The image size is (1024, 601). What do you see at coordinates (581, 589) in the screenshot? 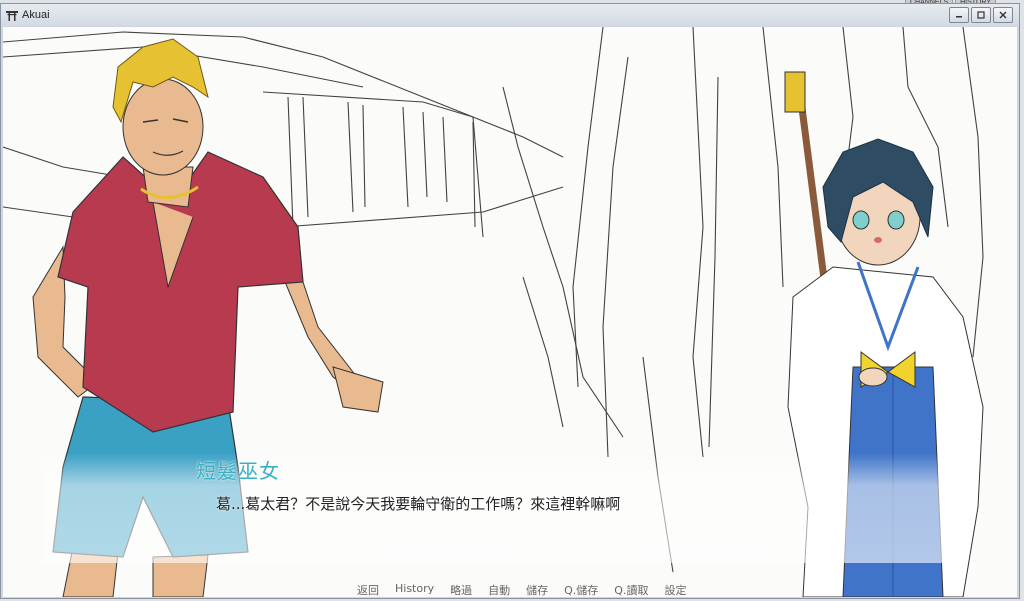
I see `quick-menu-quick-save: Q.儲存` at bounding box center [581, 589].